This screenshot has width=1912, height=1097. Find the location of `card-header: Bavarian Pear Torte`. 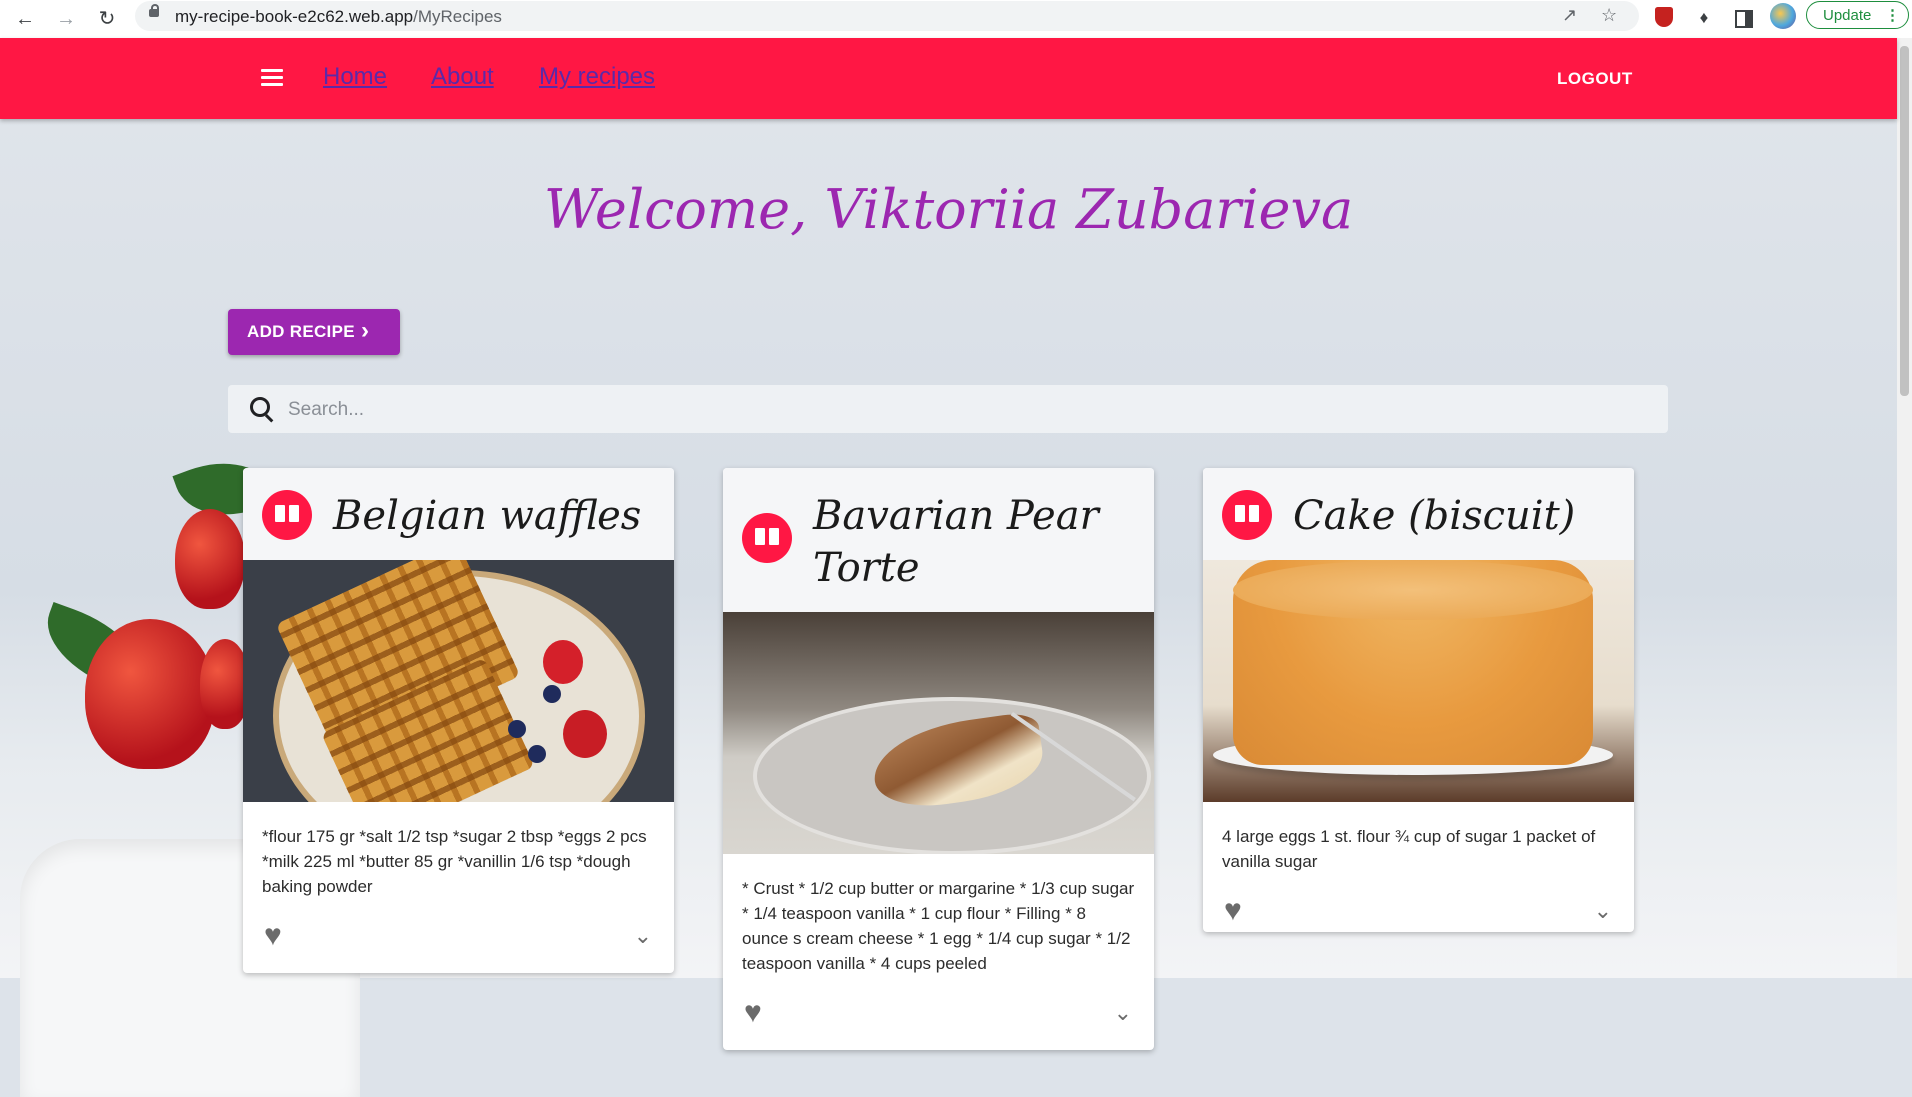

card-header: Bavarian Pear Torte is located at coordinates (938, 540).